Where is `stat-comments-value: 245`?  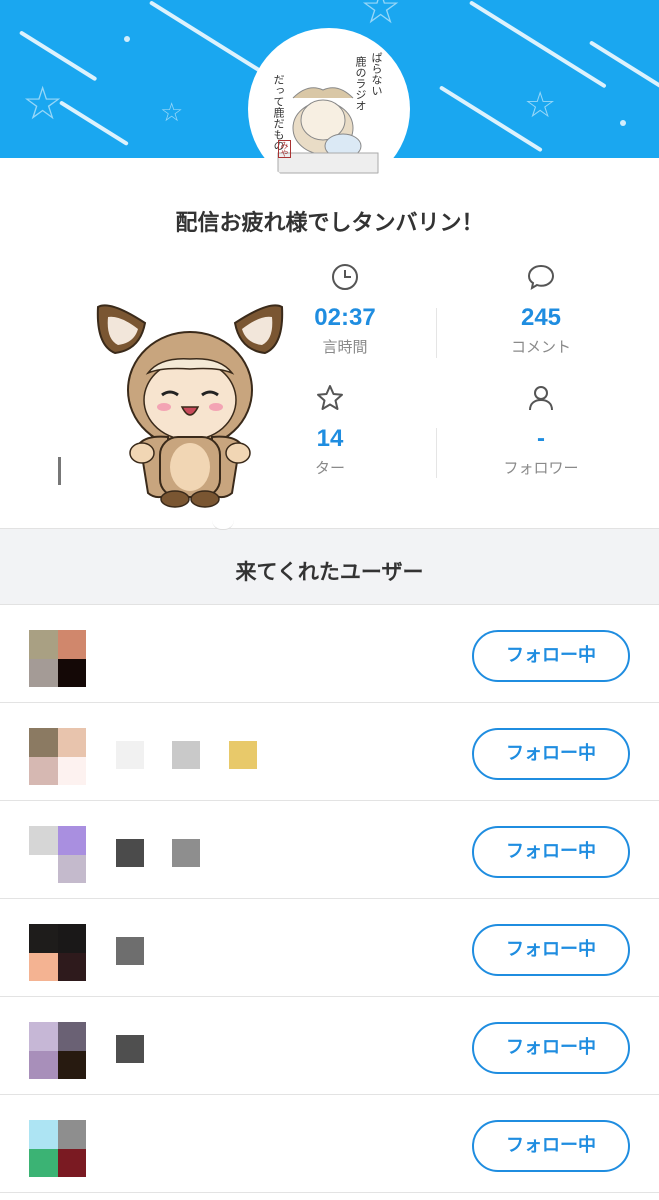 stat-comments-value: 245 is located at coordinates (541, 317).